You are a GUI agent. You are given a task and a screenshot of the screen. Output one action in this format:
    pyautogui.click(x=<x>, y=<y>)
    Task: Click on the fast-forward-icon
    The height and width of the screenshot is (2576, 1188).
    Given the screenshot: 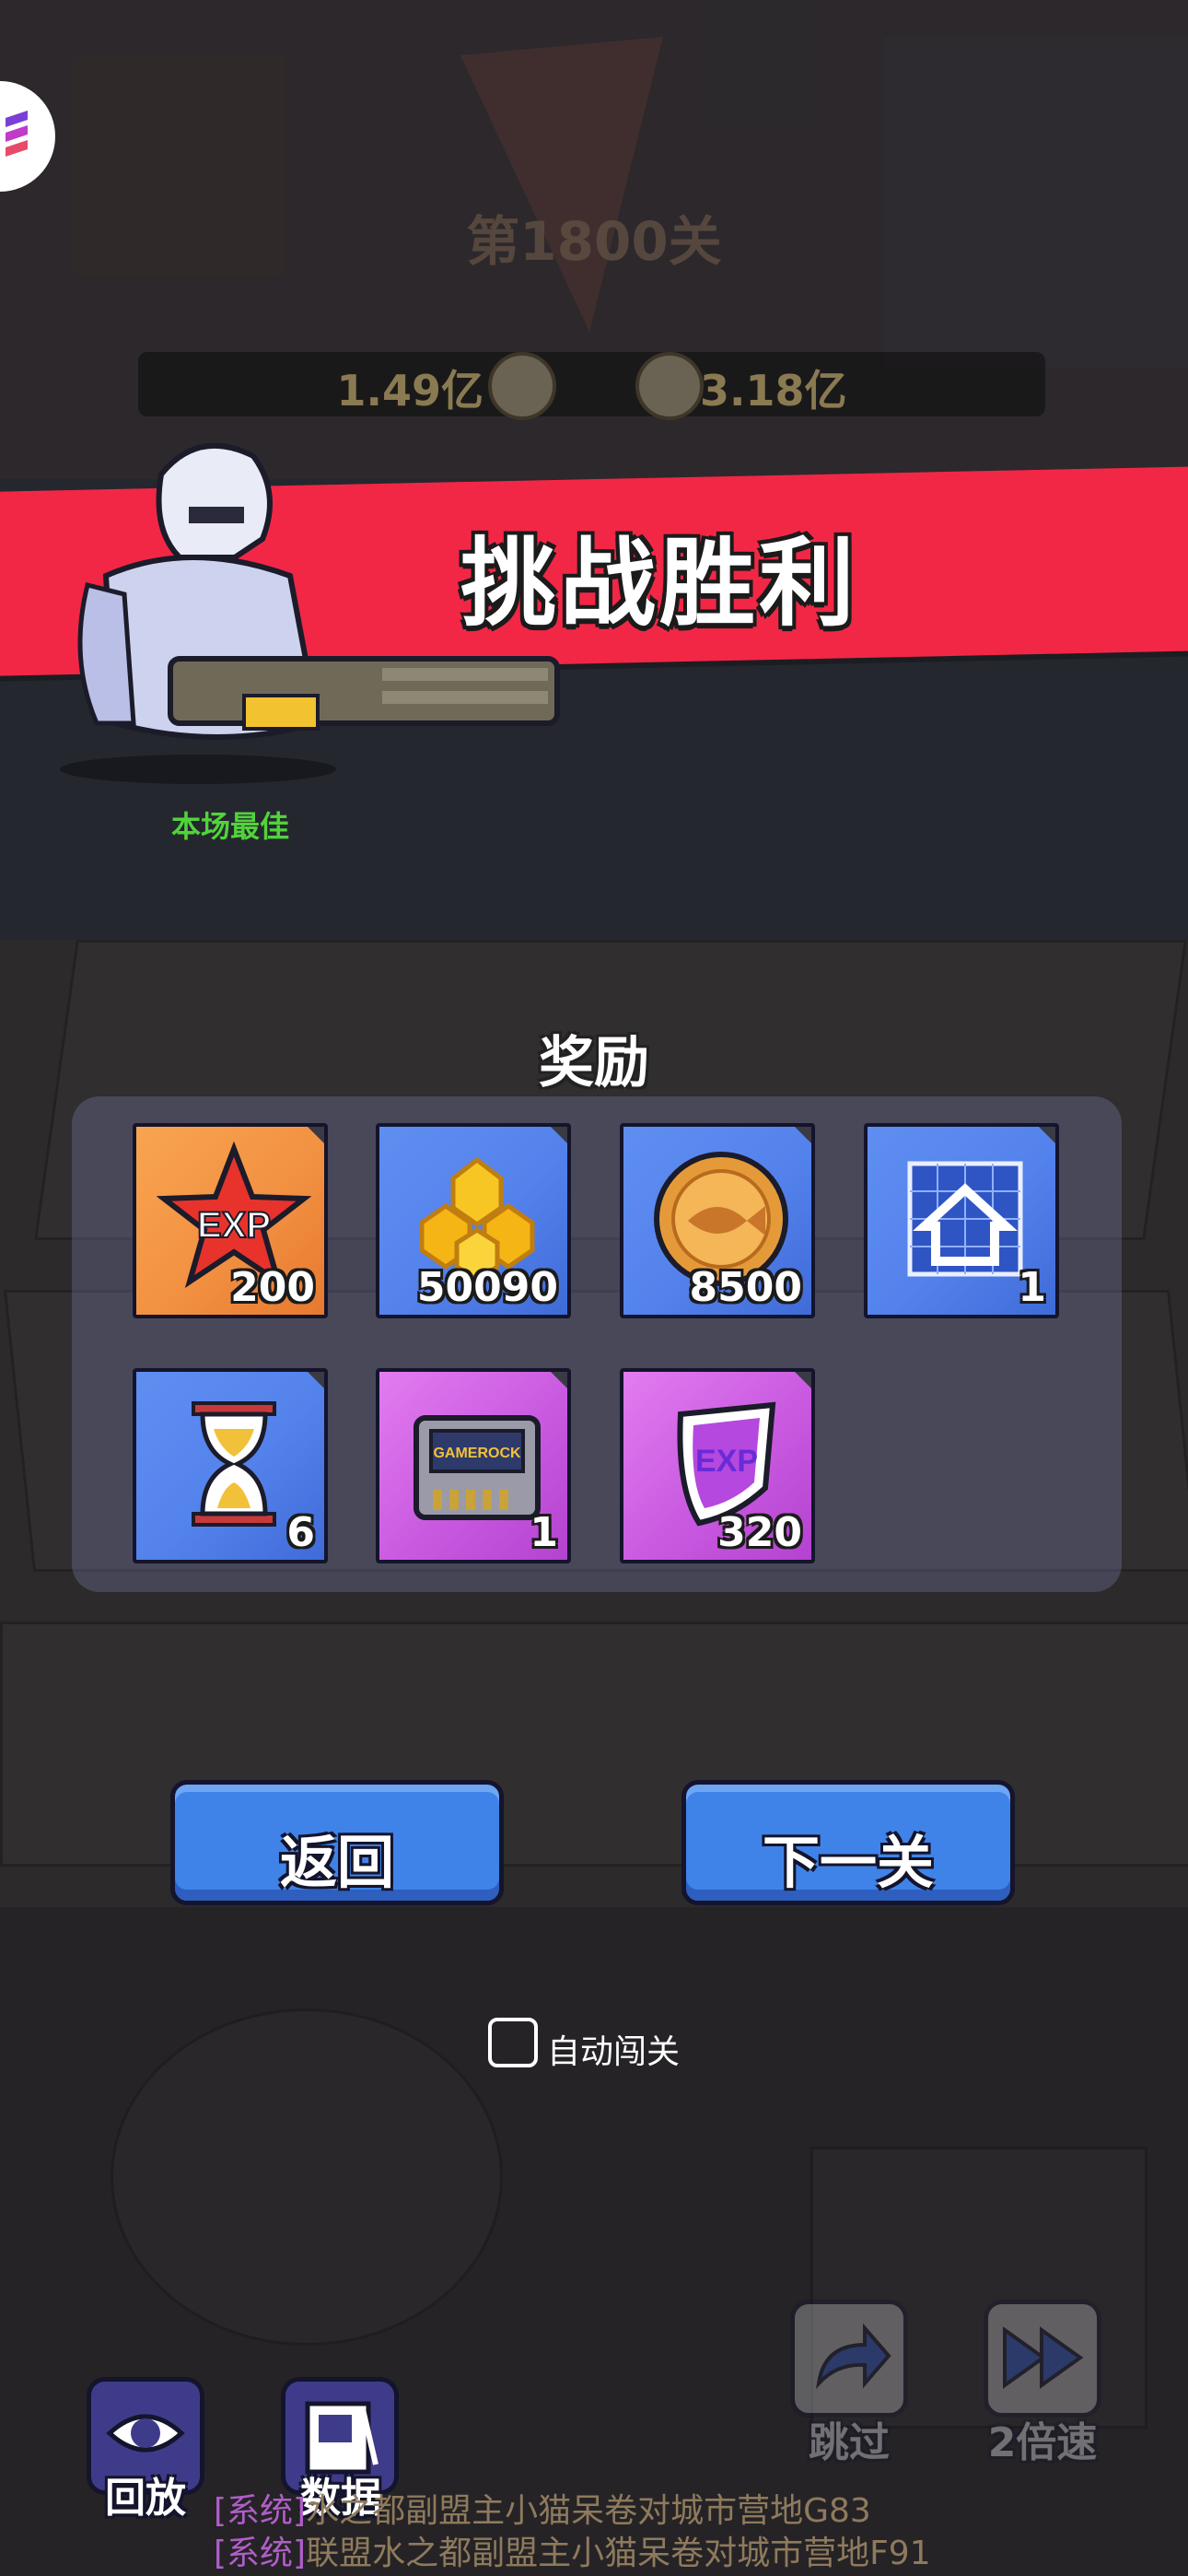 What is the action you would take?
    pyautogui.click(x=1043, y=2357)
    